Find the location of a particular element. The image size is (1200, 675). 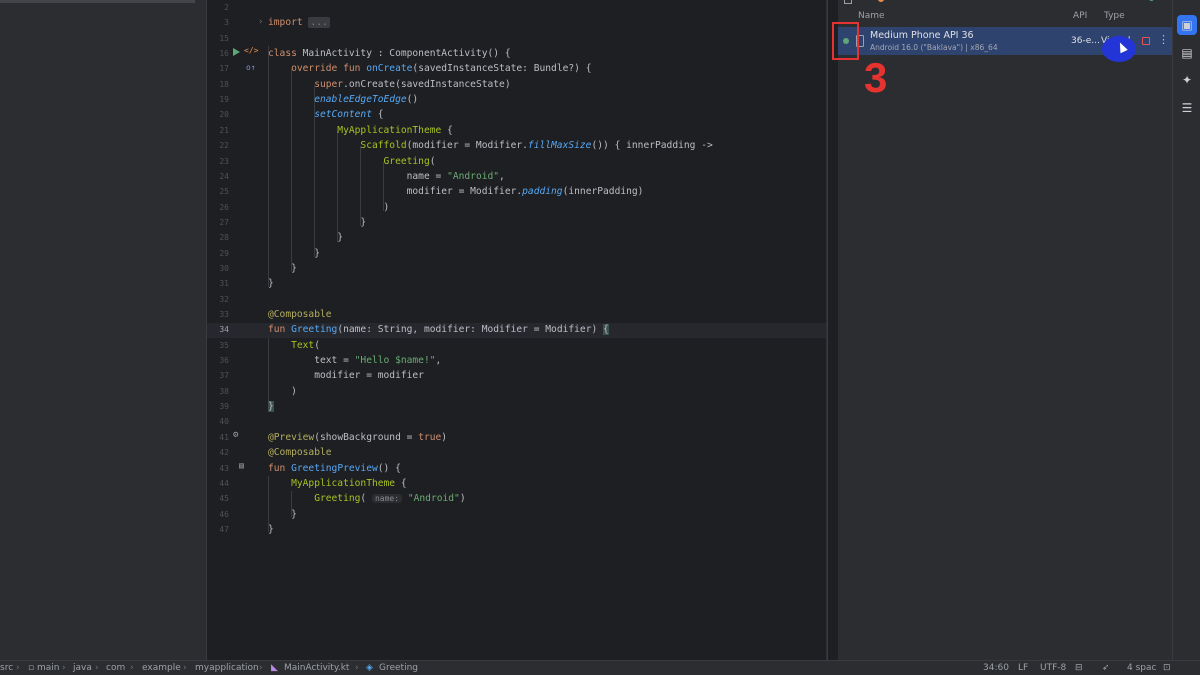

line-number: 47 is located at coordinates (218, 529).